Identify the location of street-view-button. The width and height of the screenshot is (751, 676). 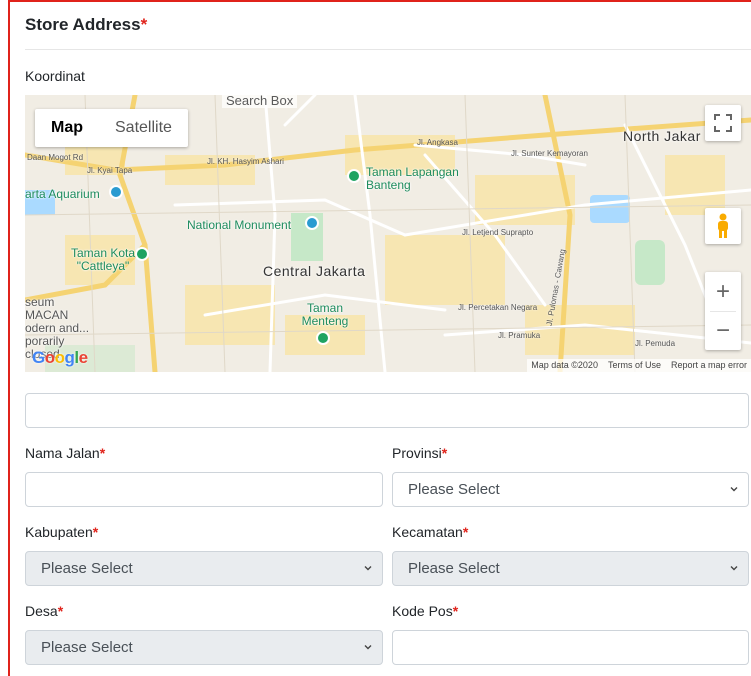
(723, 226).